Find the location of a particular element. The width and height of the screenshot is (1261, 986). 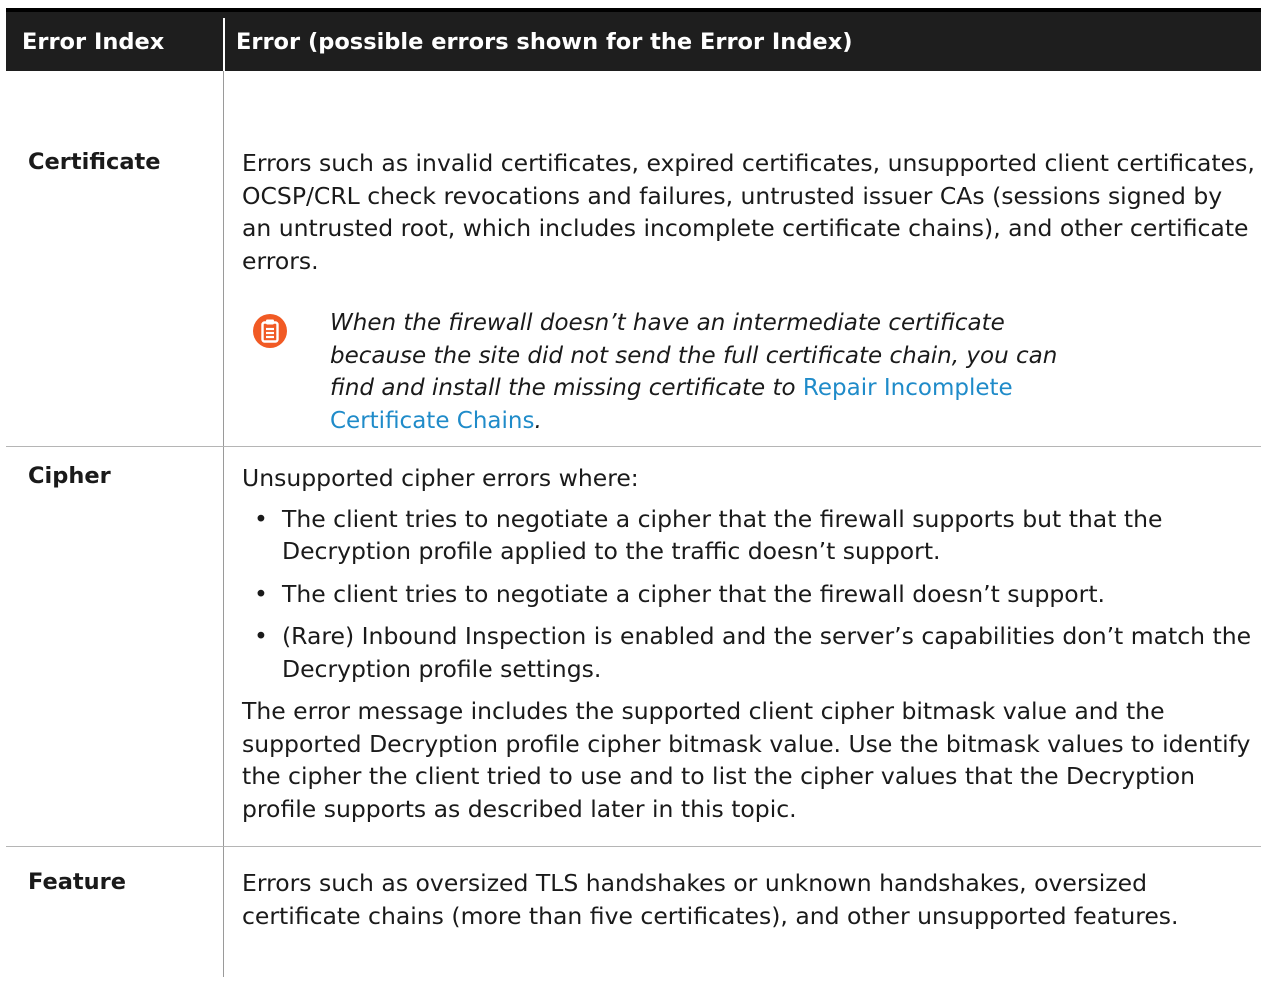

row-label-feature: Feature is located at coordinates (77, 882).